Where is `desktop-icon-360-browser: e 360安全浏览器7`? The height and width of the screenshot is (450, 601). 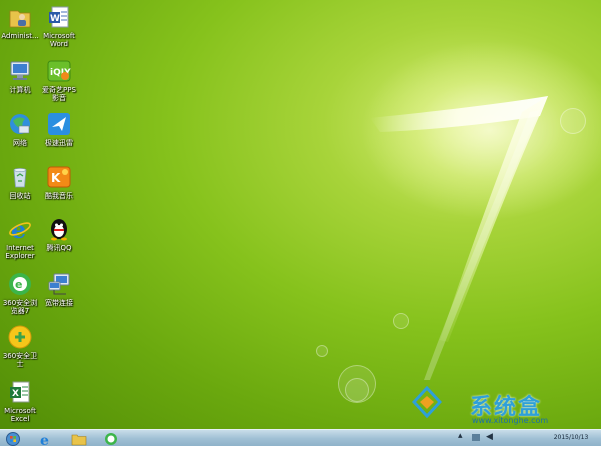 desktop-icon-360-browser: e 360安全浏览器7 is located at coordinates (20, 293).